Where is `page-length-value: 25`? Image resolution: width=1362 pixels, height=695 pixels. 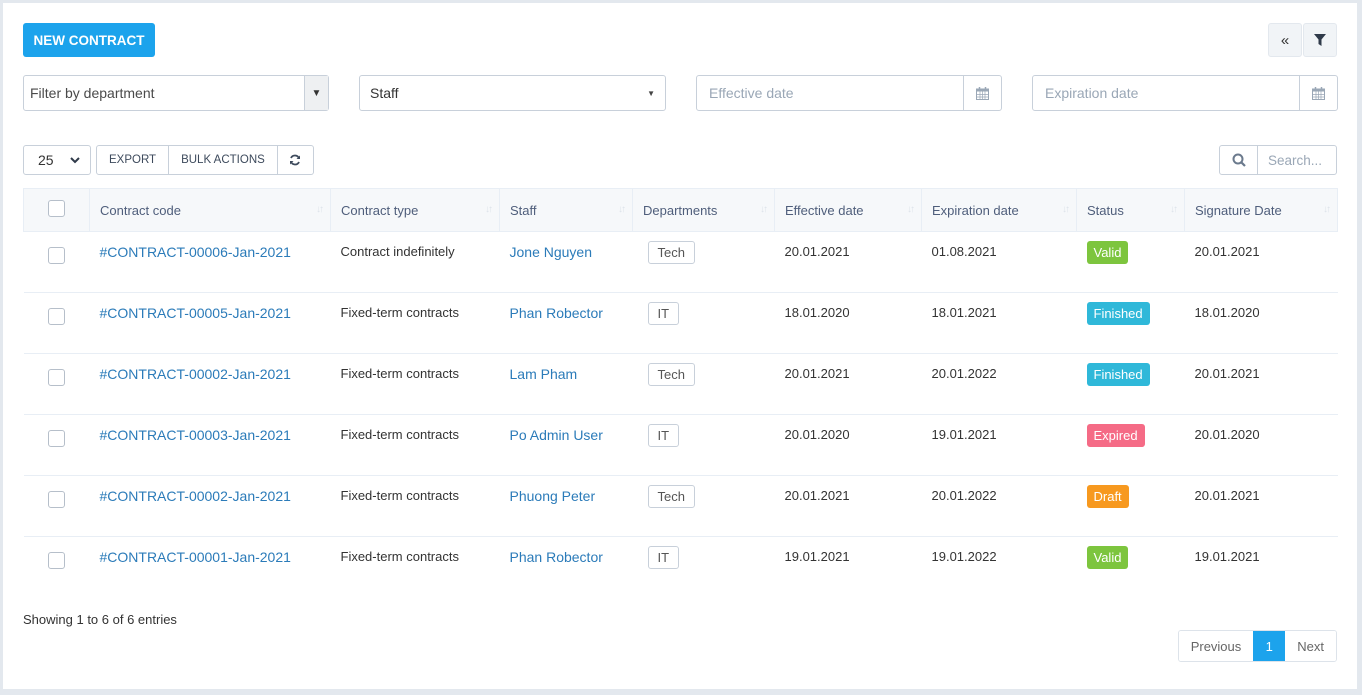
page-length-value: 25 is located at coordinates (46, 160).